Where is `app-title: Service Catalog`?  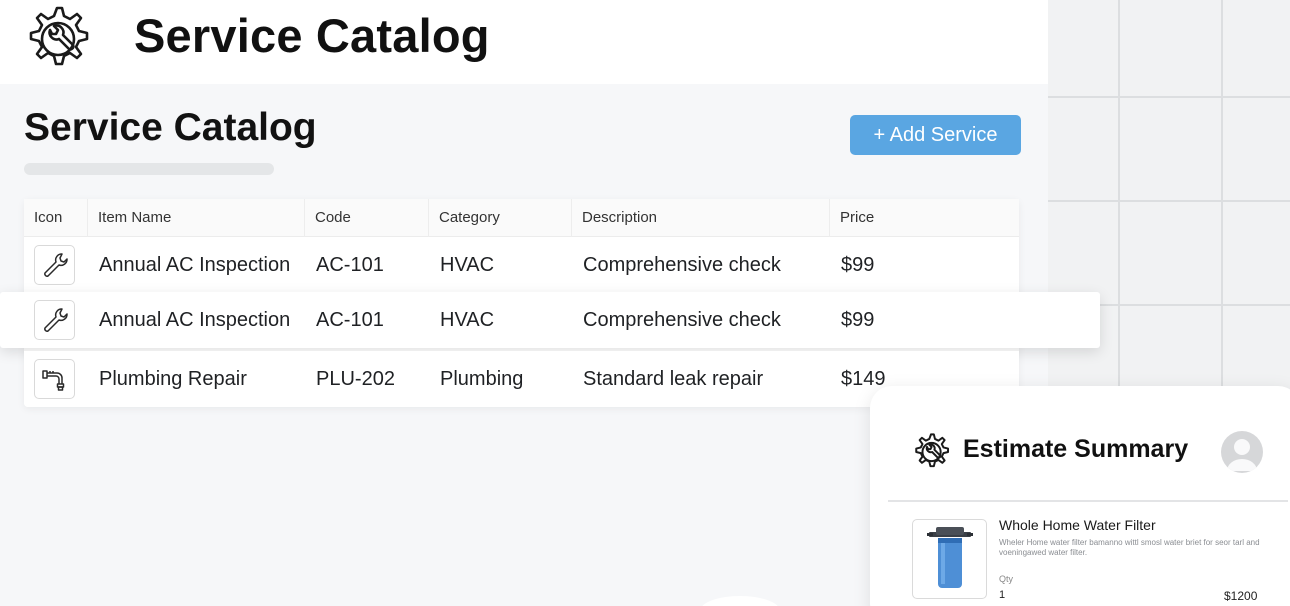 app-title: Service Catalog is located at coordinates (312, 35).